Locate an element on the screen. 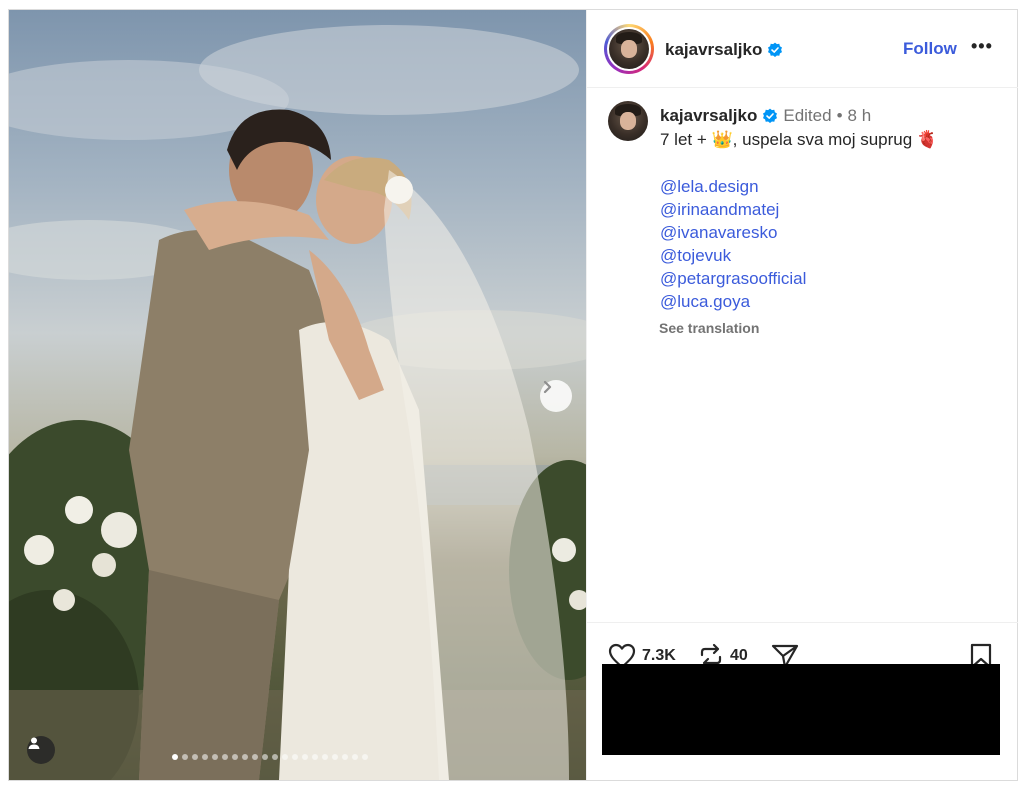  see-translation-button: See translation is located at coordinates (709, 328).